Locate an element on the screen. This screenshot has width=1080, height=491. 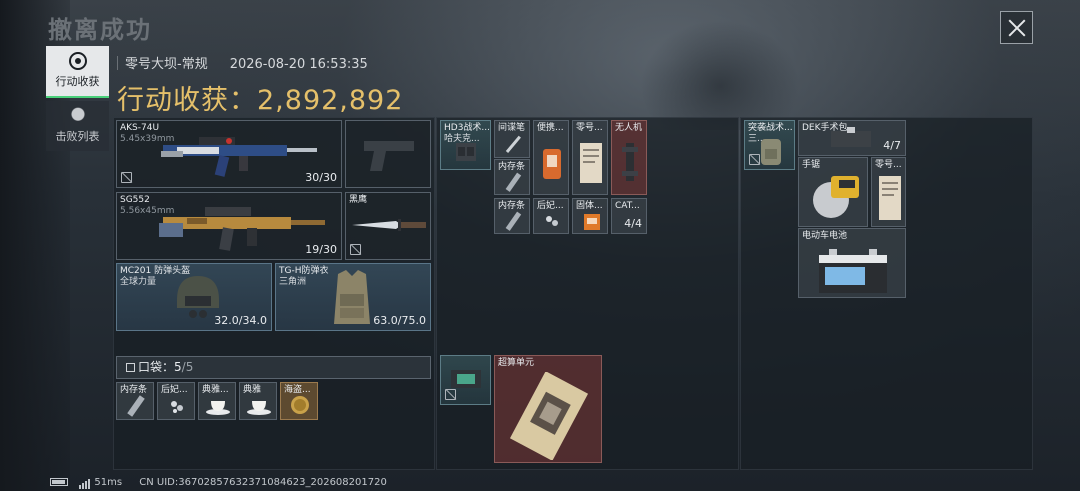
rig-item: CAT... 4/4 is located at coordinates (629, 216).